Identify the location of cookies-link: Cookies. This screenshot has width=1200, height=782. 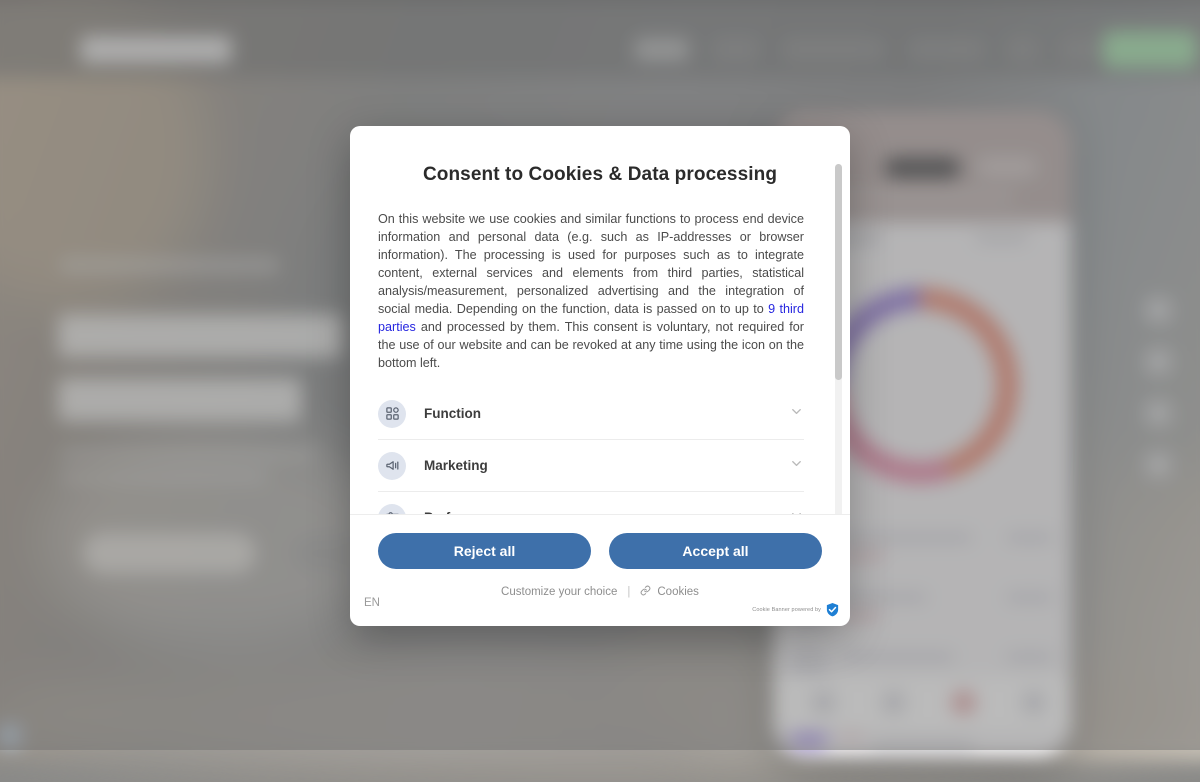
(669, 592).